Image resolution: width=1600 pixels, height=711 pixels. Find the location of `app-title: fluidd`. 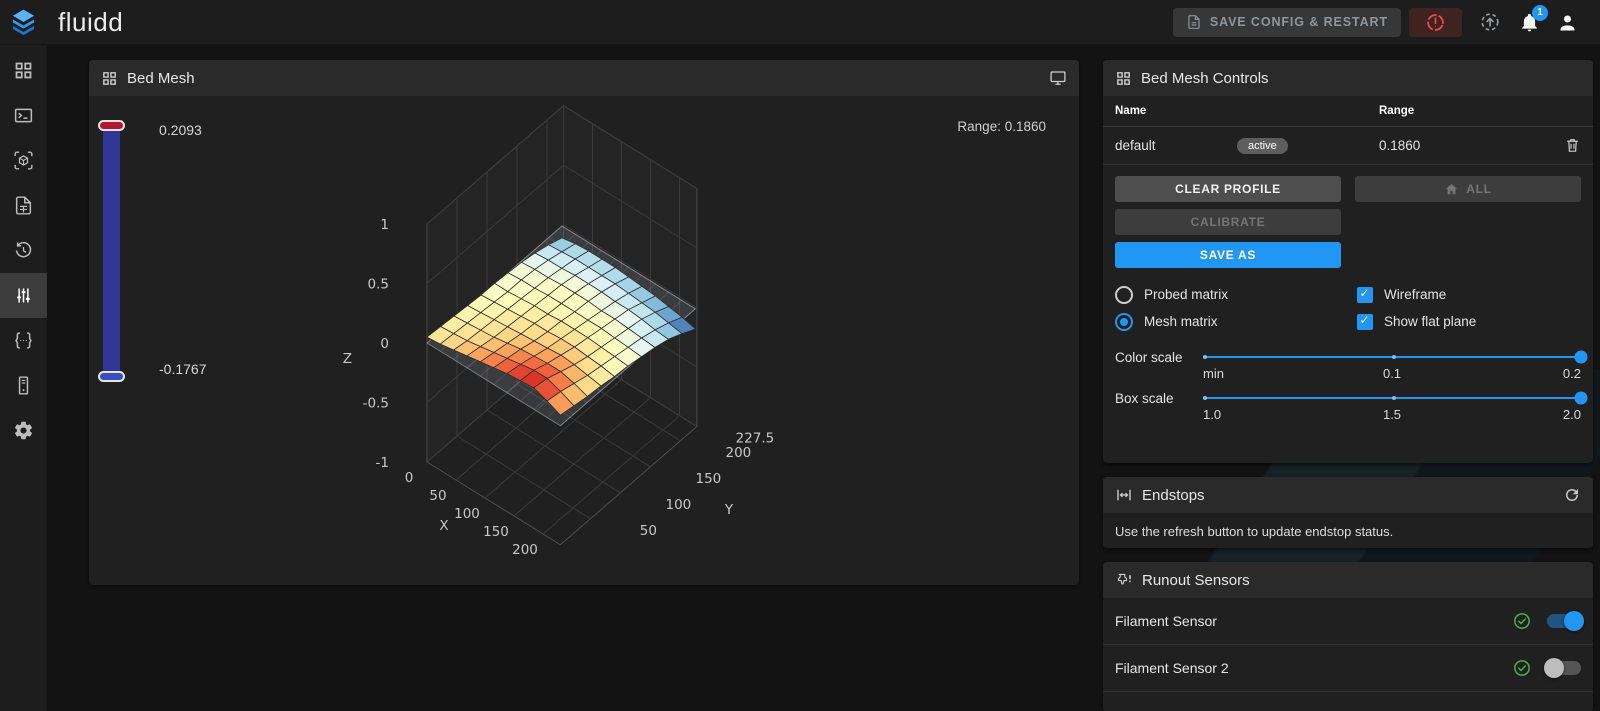

app-title: fluidd is located at coordinates (91, 21).